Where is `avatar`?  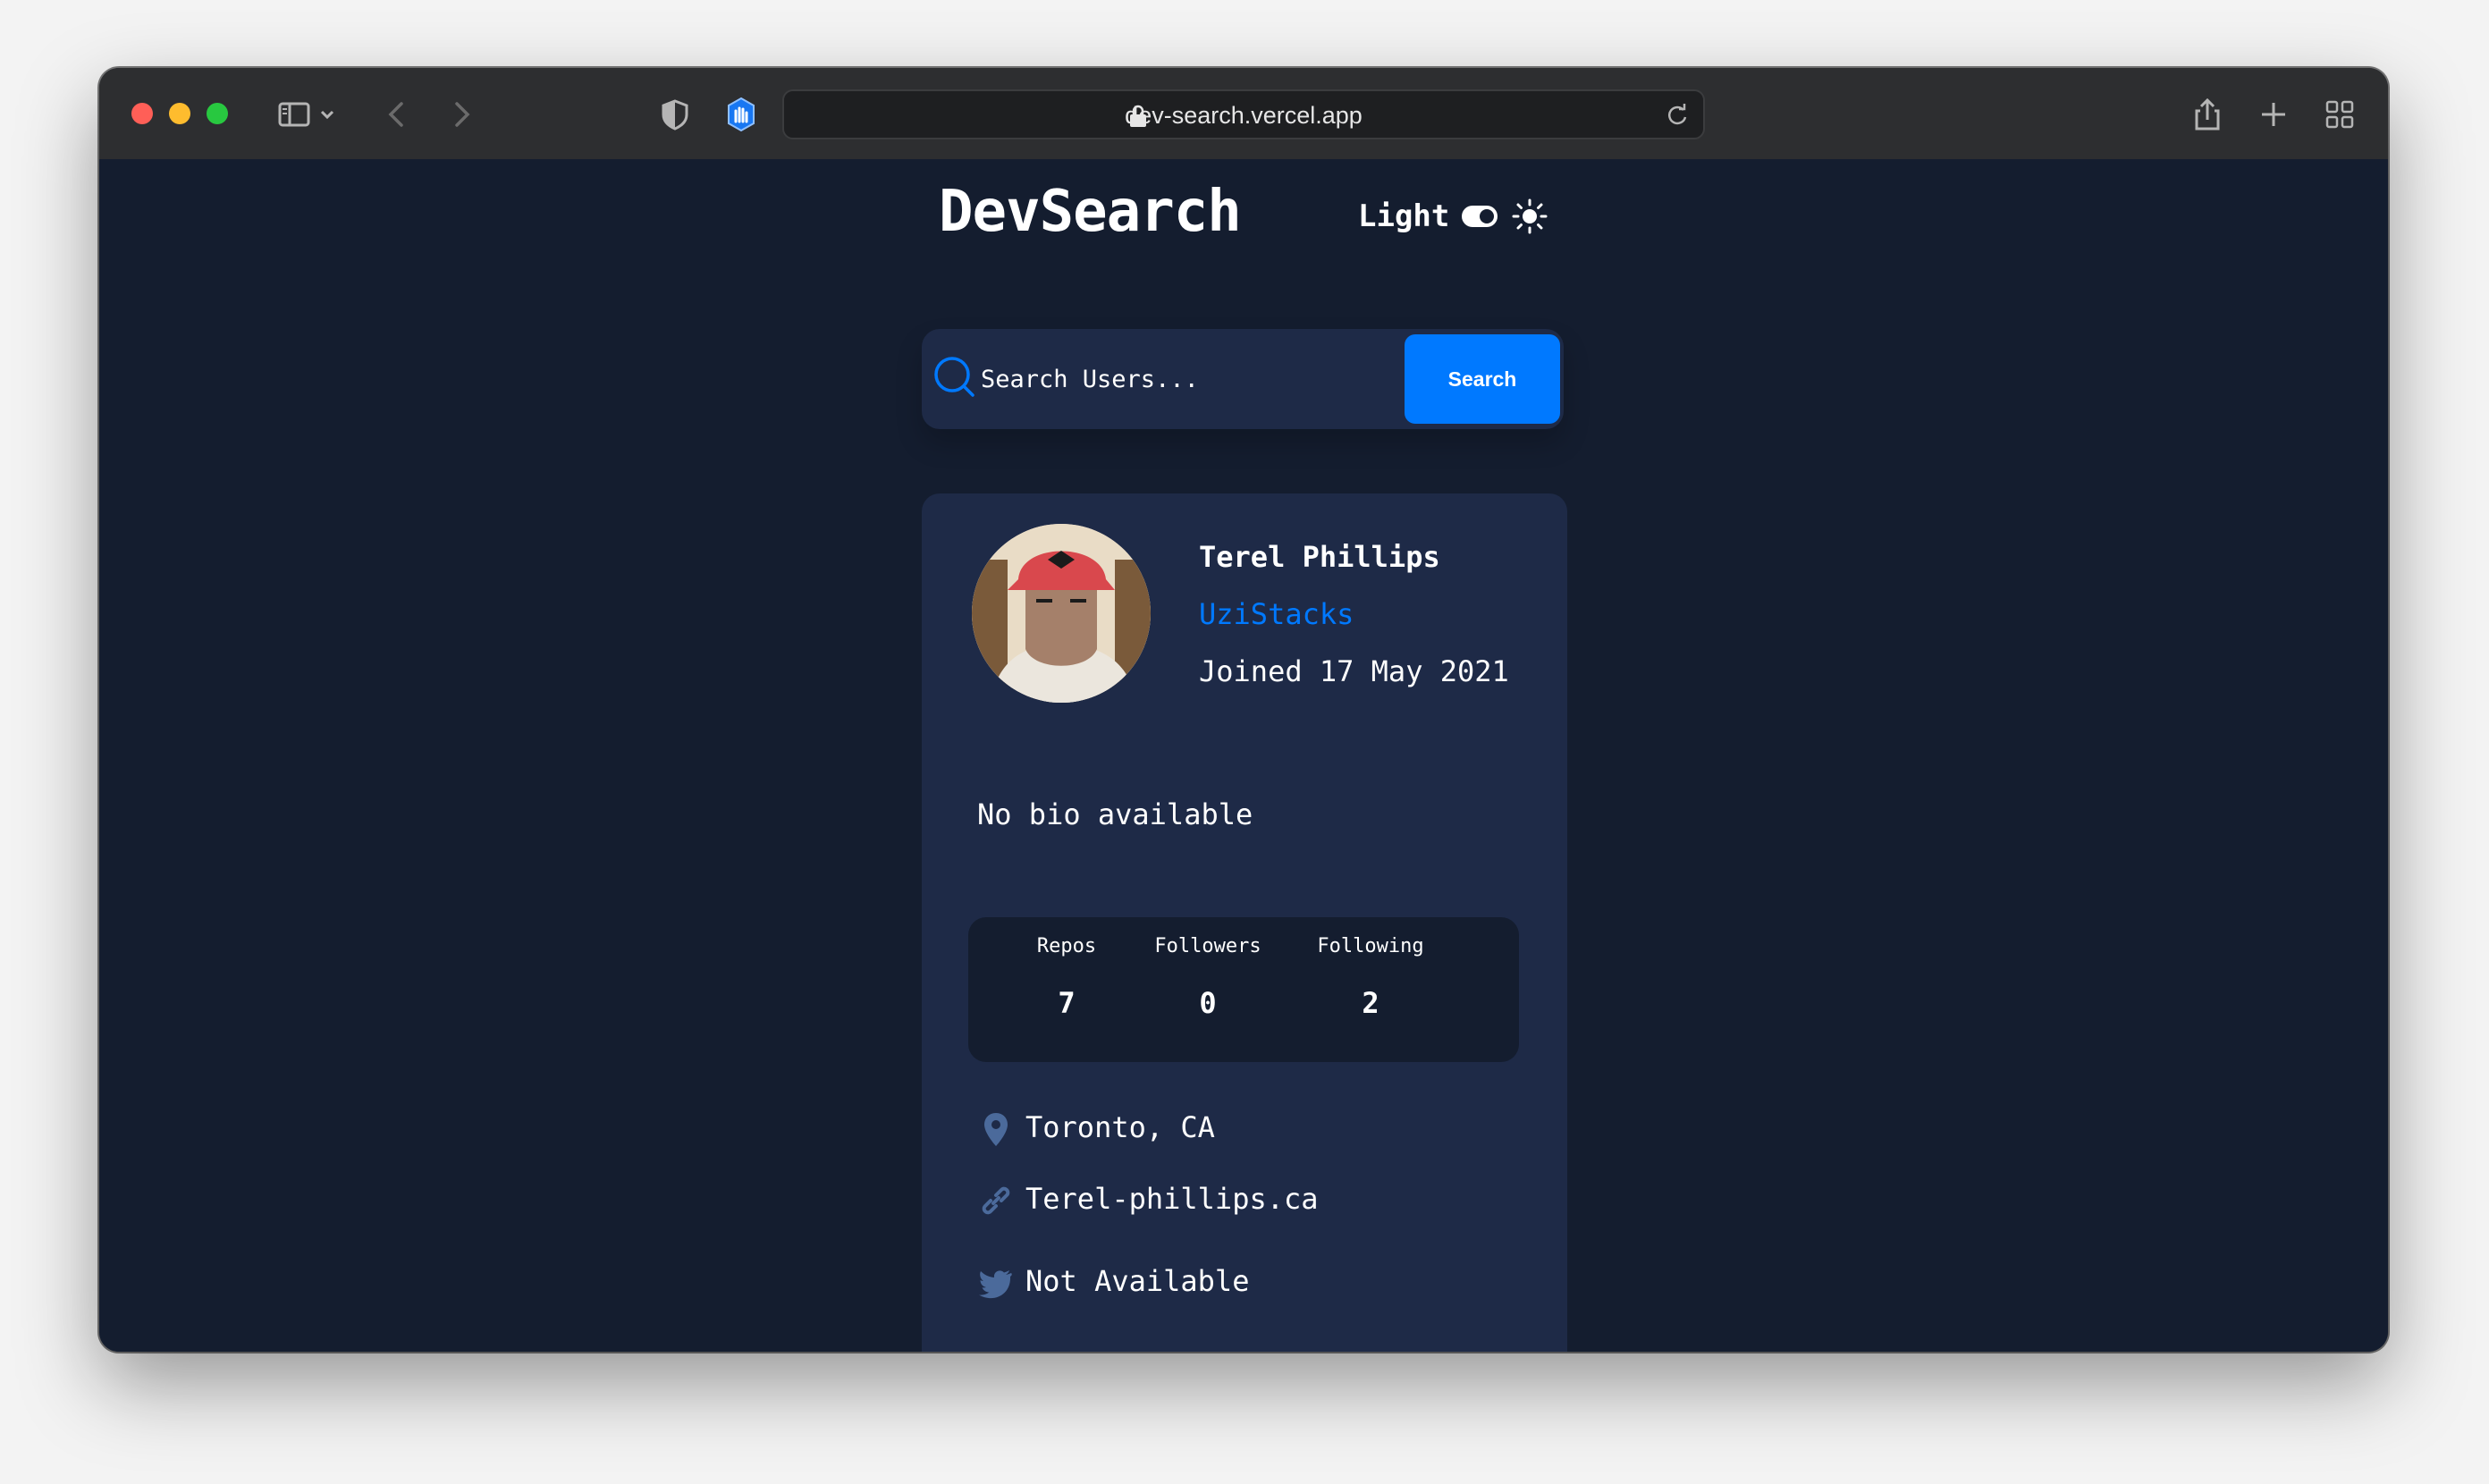 avatar is located at coordinates (1062, 613).